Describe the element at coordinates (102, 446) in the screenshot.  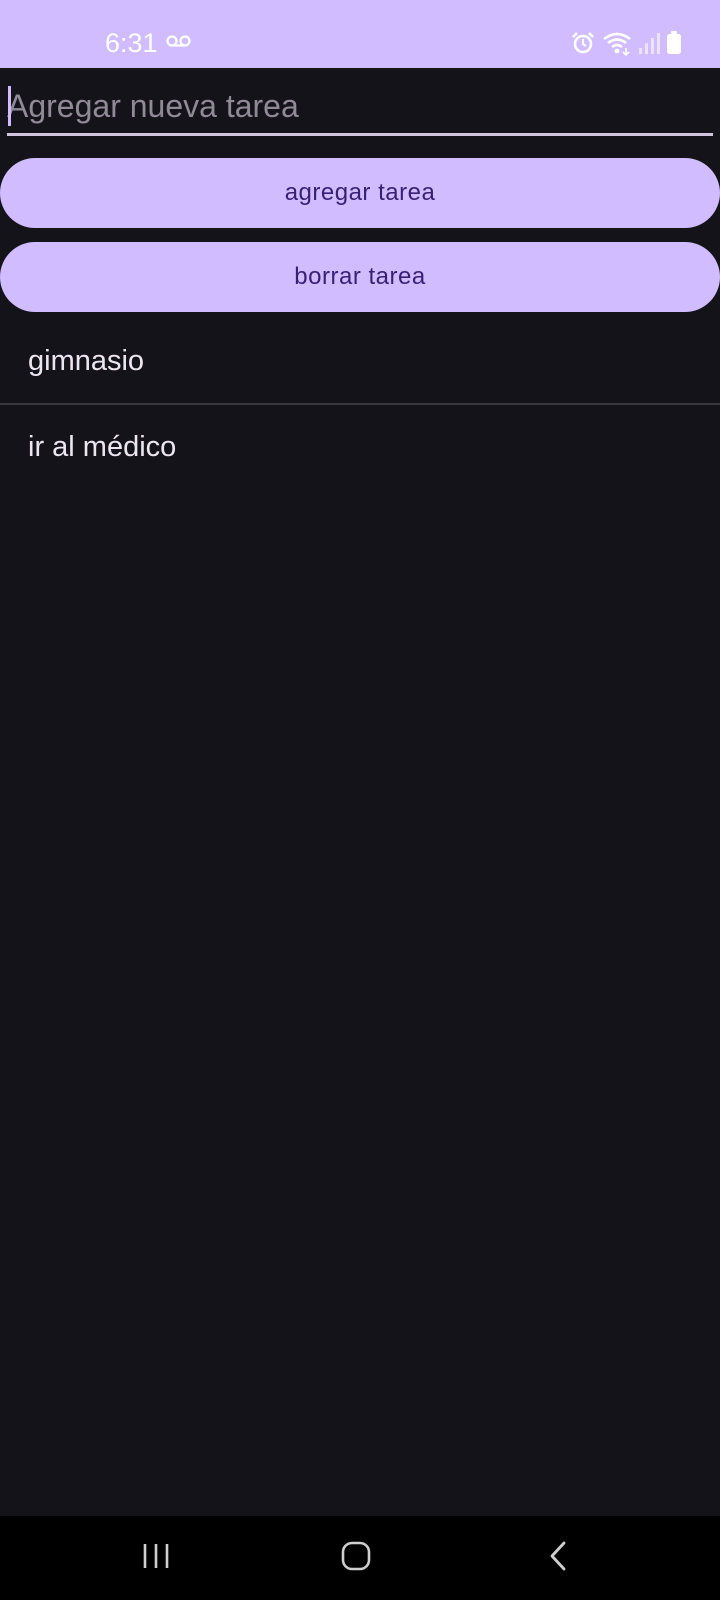
I see `task-label: ir al médico` at that location.